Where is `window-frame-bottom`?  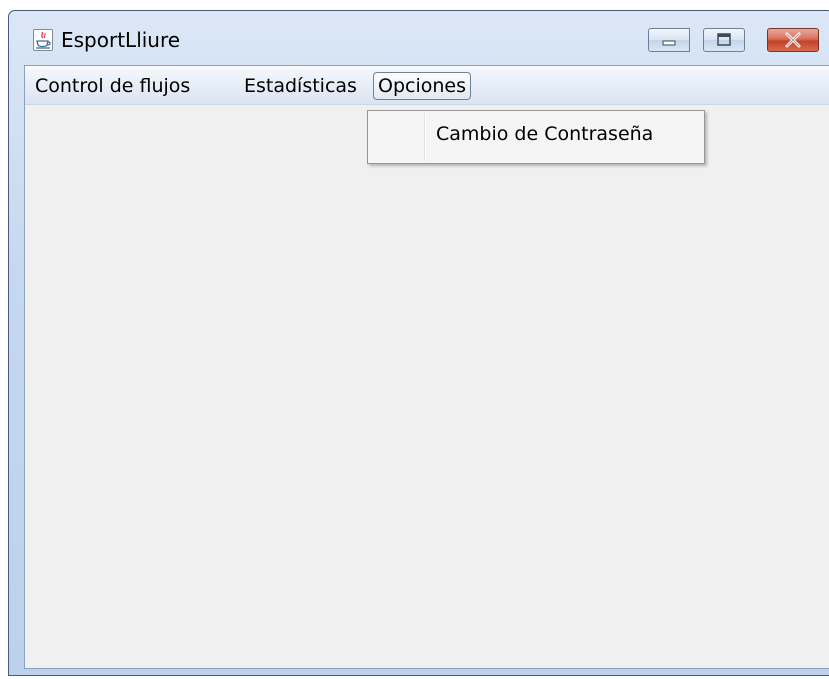
window-frame-bottom is located at coordinates (426, 671).